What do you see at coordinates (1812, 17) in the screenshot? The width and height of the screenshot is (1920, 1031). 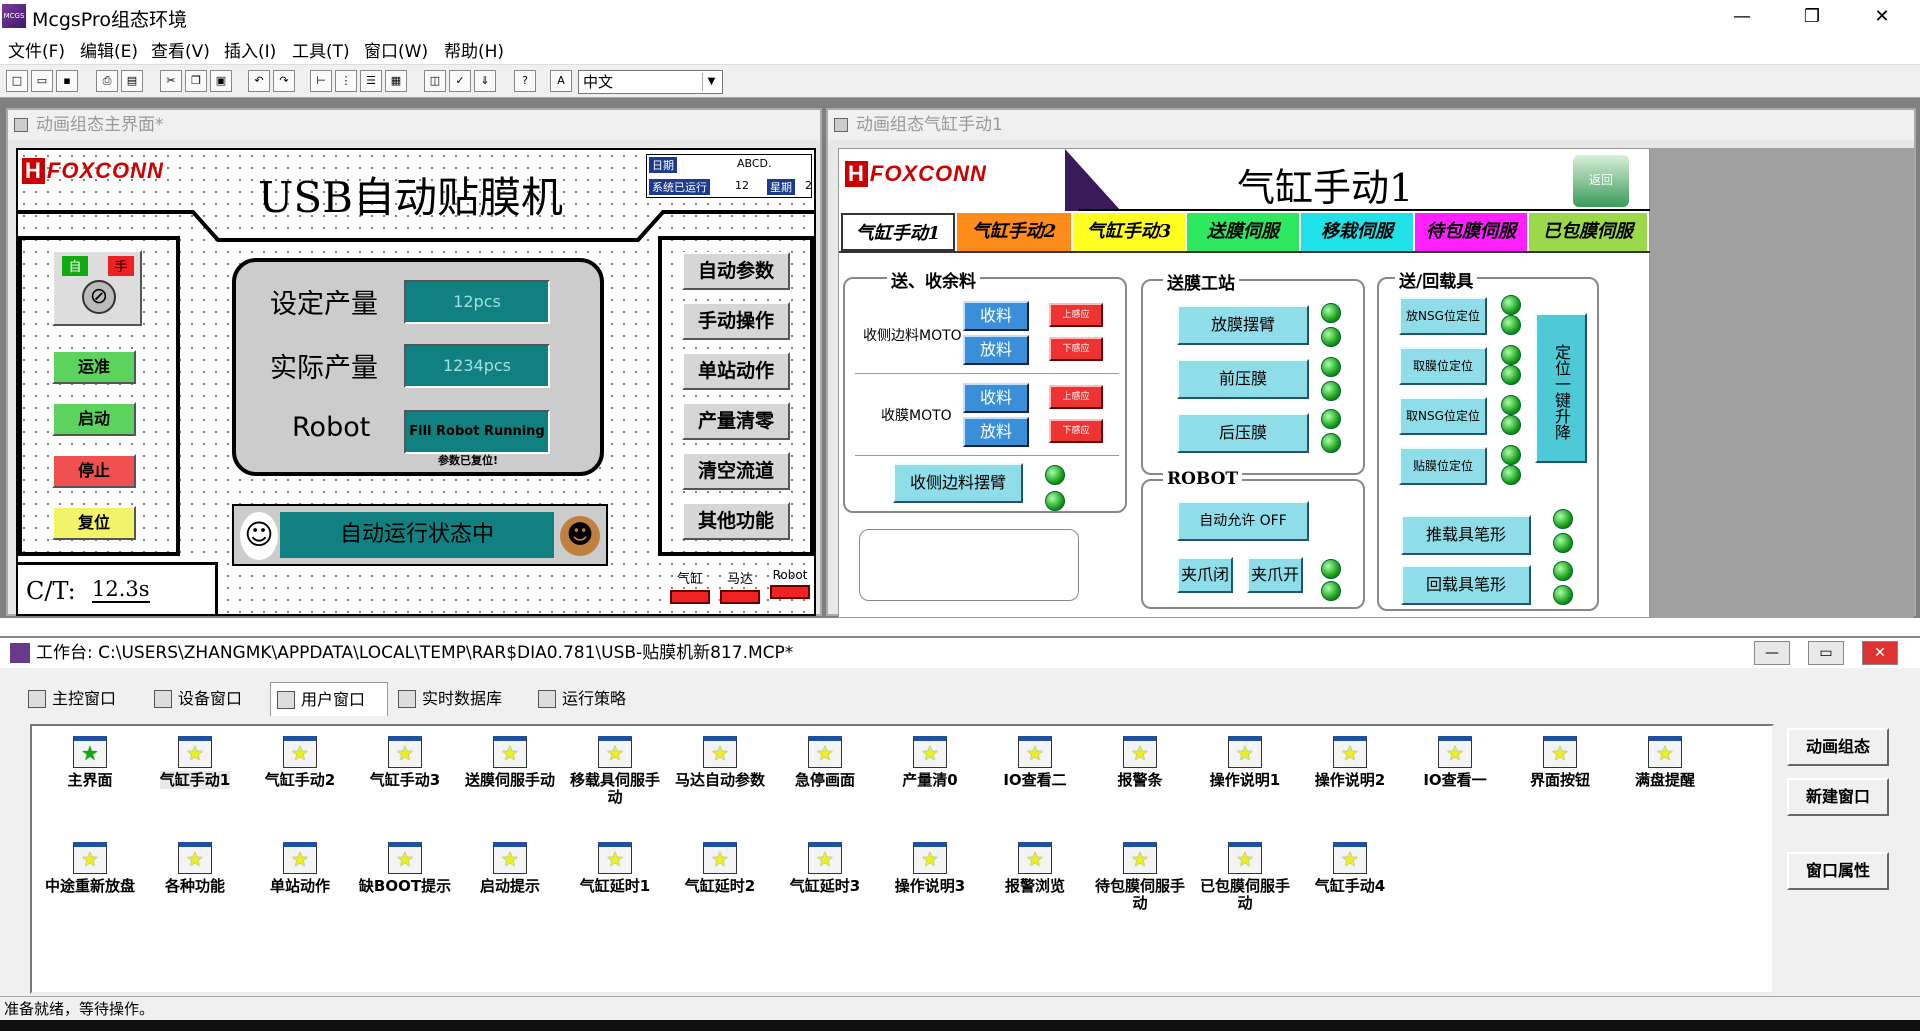 I see `restore-button: ❐` at bounding box center [1812, 17].